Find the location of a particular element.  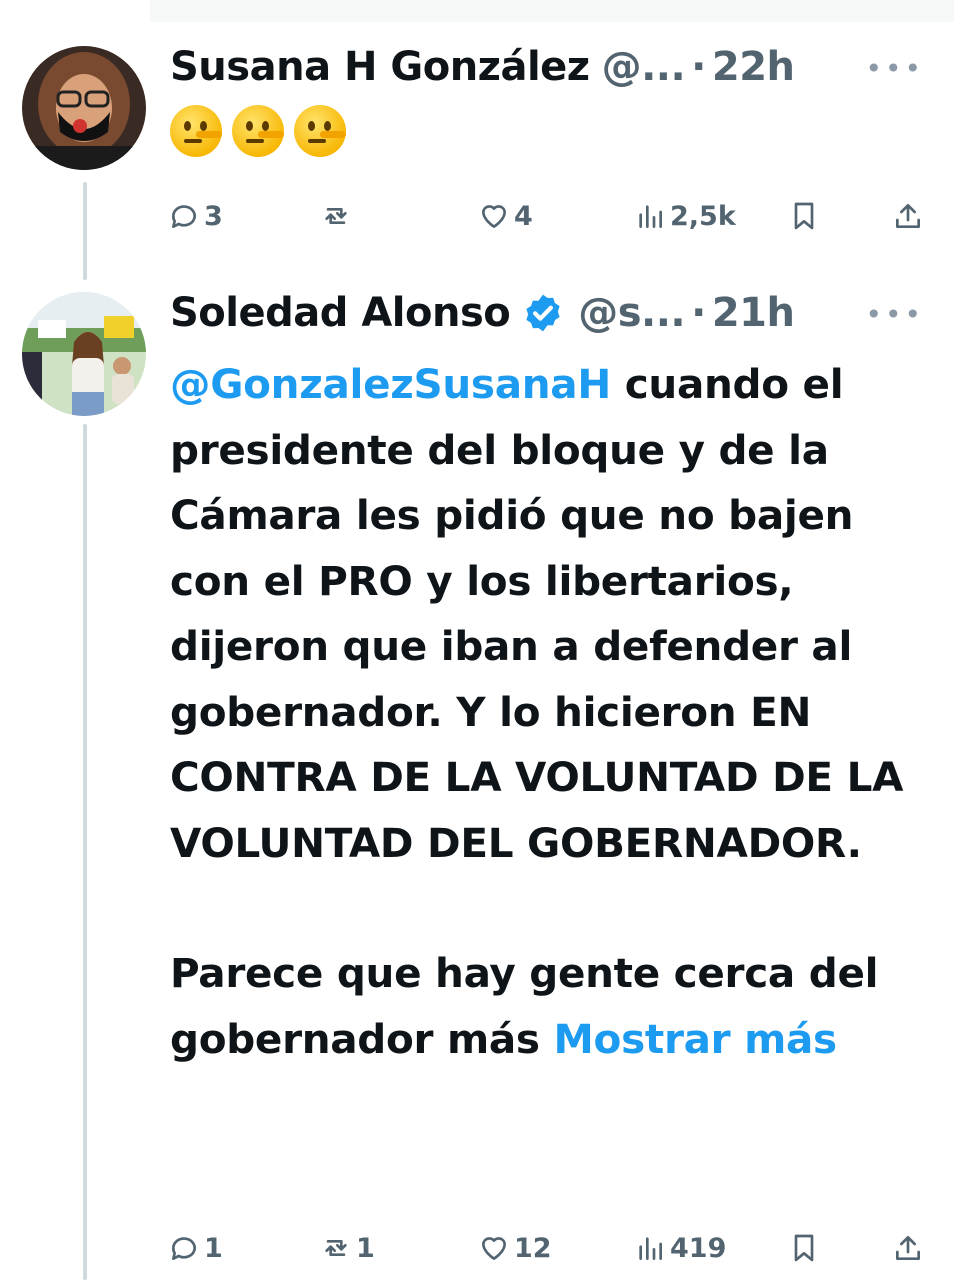

verified-badge-icon is located at coordinates (543, 313).